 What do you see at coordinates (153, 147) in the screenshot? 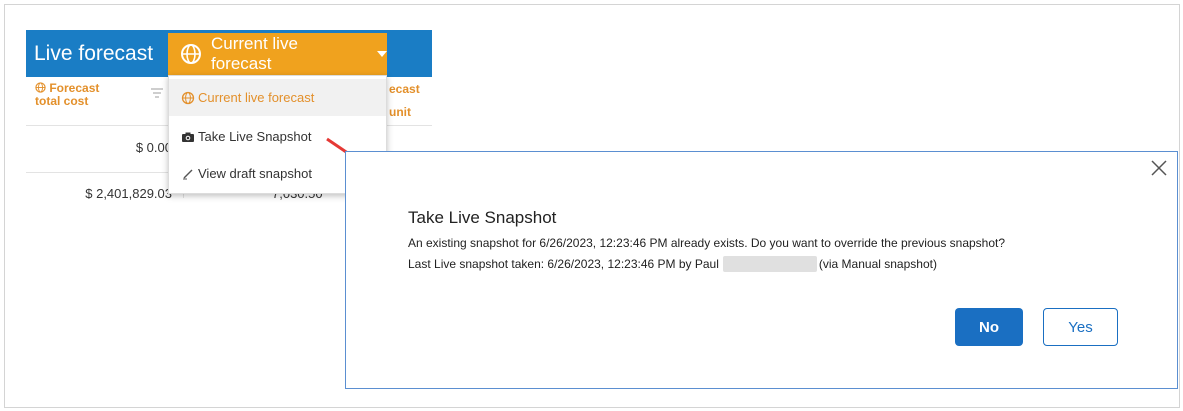
I see `total-cost-cell: $ 0.00` at bounding box center [153, 147].